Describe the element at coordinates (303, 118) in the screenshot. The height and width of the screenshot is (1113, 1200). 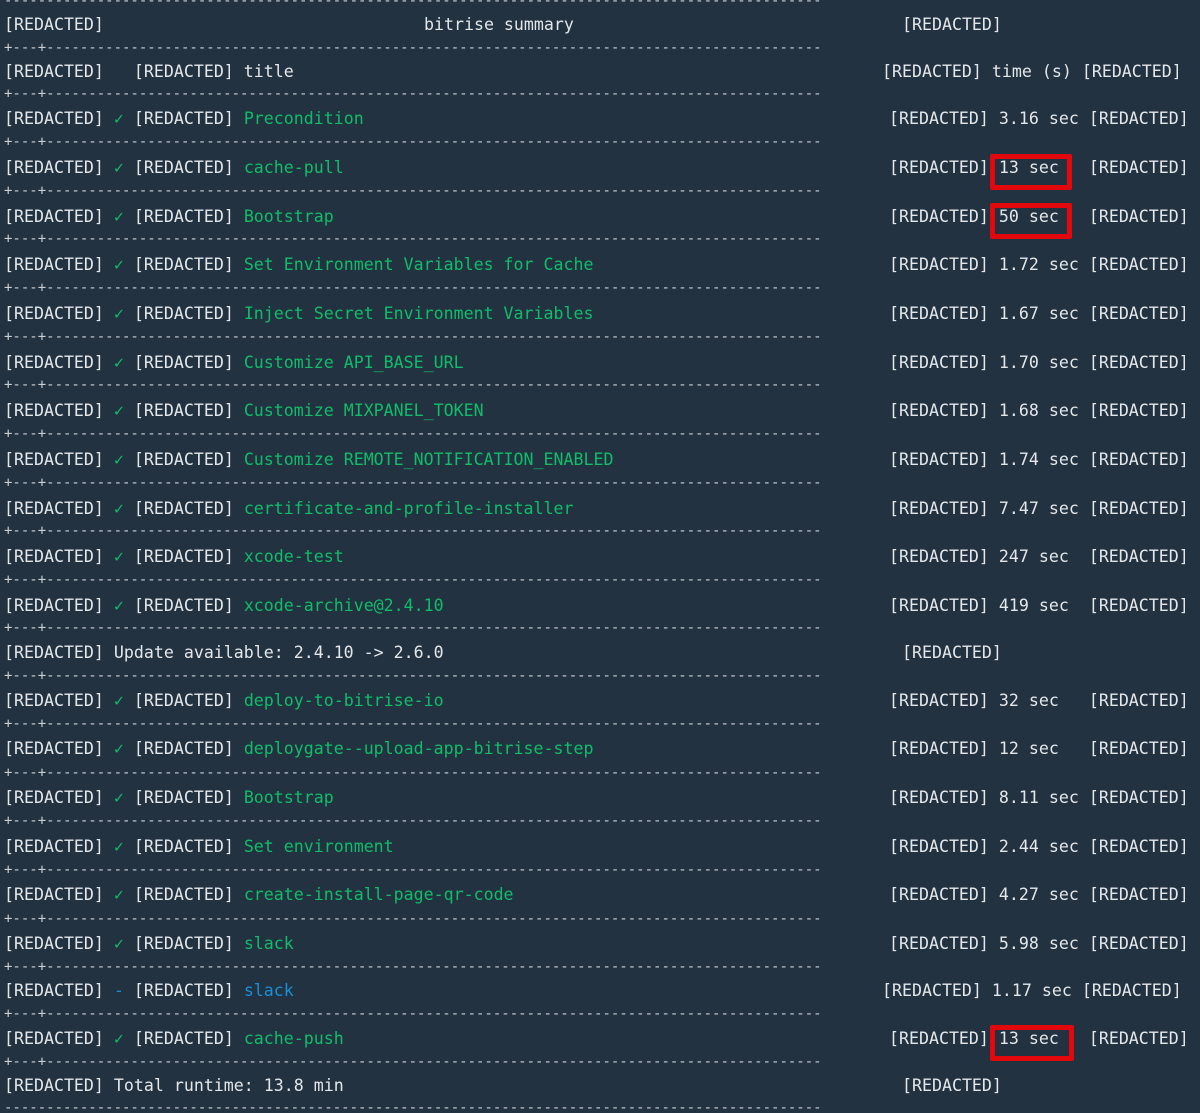
I see `step-title: Precondition` at that location.